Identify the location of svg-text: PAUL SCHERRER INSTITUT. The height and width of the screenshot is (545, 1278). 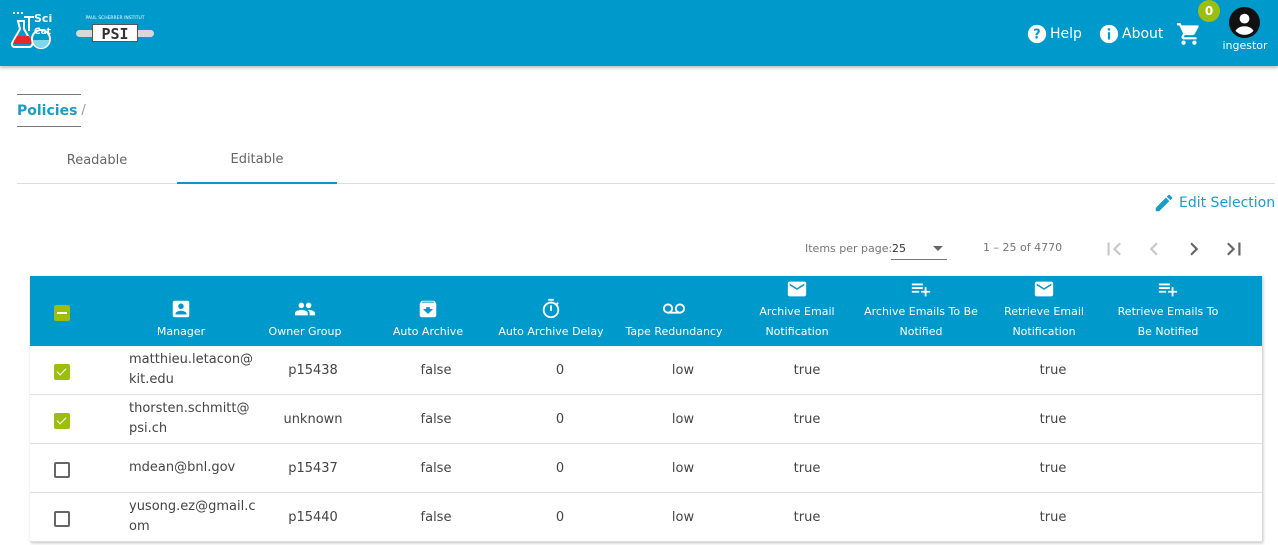
(114, 18).